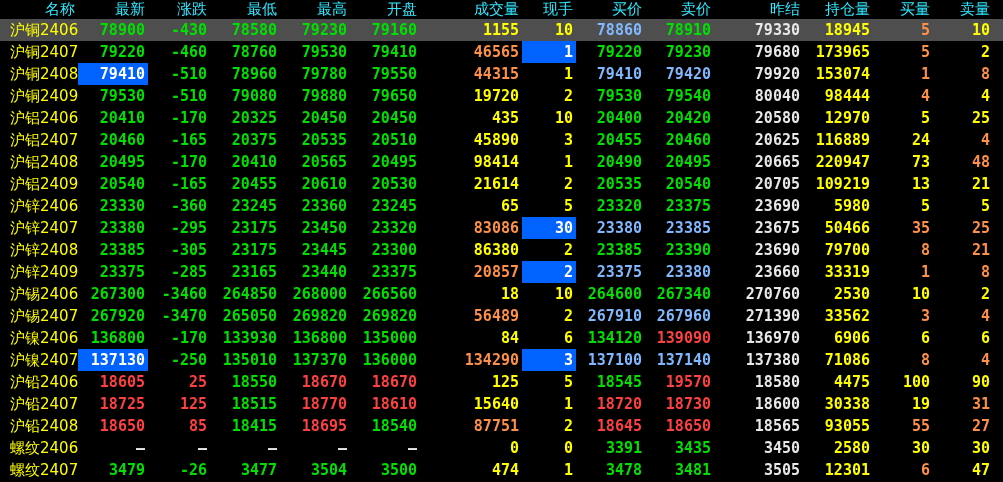 This screenshot has width=1003, height=482. I want to click on table-row: 沪铅2408 18650 85 18415 18695 18540 87751 2 18645 18650 18565 93055 55 27, so click(501, 426).